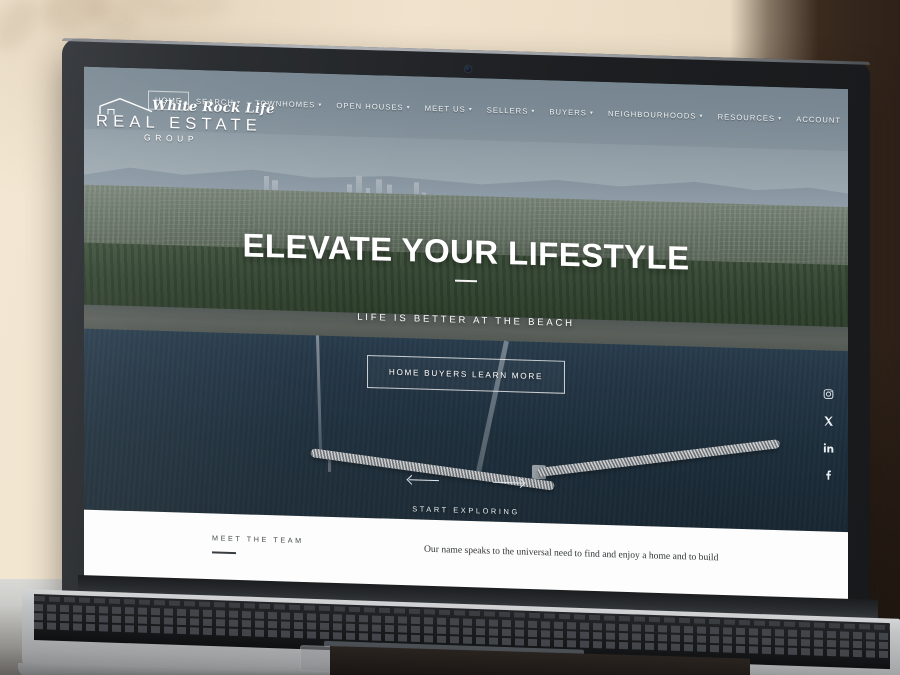  What do you see at coordinates (466, 374) in the screenshot?
I see `home-buyers-learn-more-button: HOME BUYERS LEARN MORE` at bounding box center [466, 374].